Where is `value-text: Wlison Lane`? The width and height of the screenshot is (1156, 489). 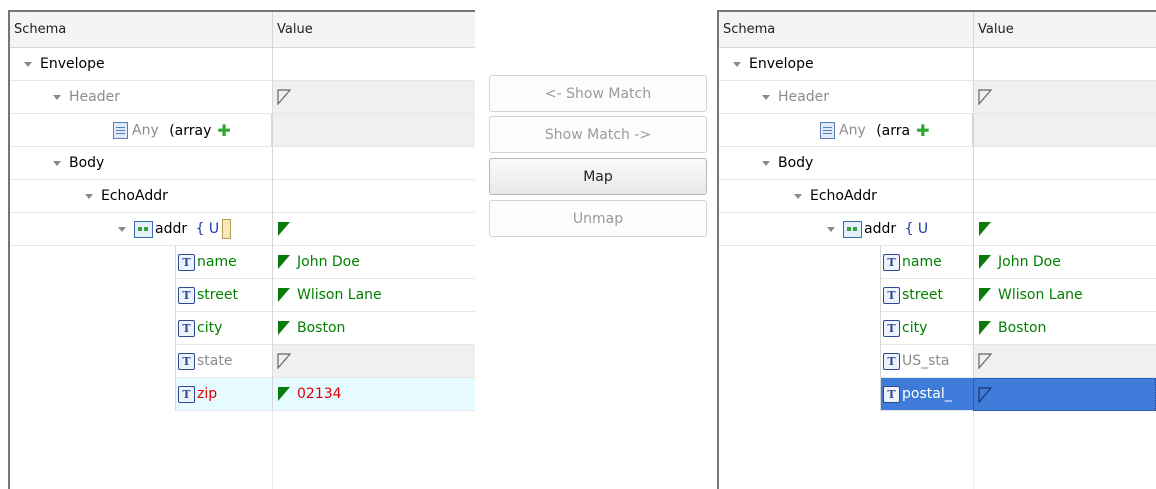
value-text: Wlison Lane is located at coordinates (1040, 295).